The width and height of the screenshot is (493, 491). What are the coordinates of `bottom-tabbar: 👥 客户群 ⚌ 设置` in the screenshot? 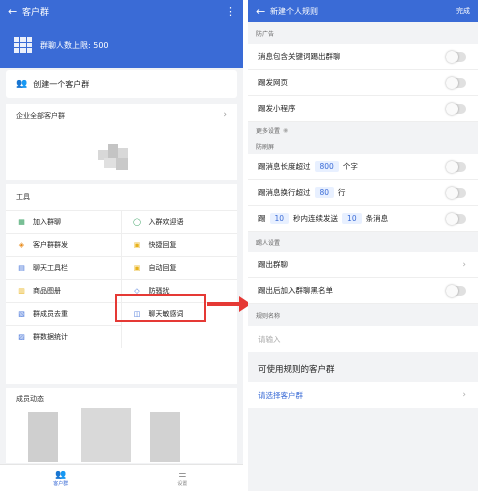 It's located at (121, 477).